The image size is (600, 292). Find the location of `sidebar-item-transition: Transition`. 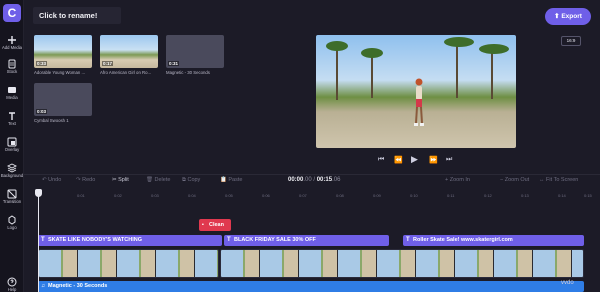

sidebar-item-transition: Transition is located at coordinates (12, 195).